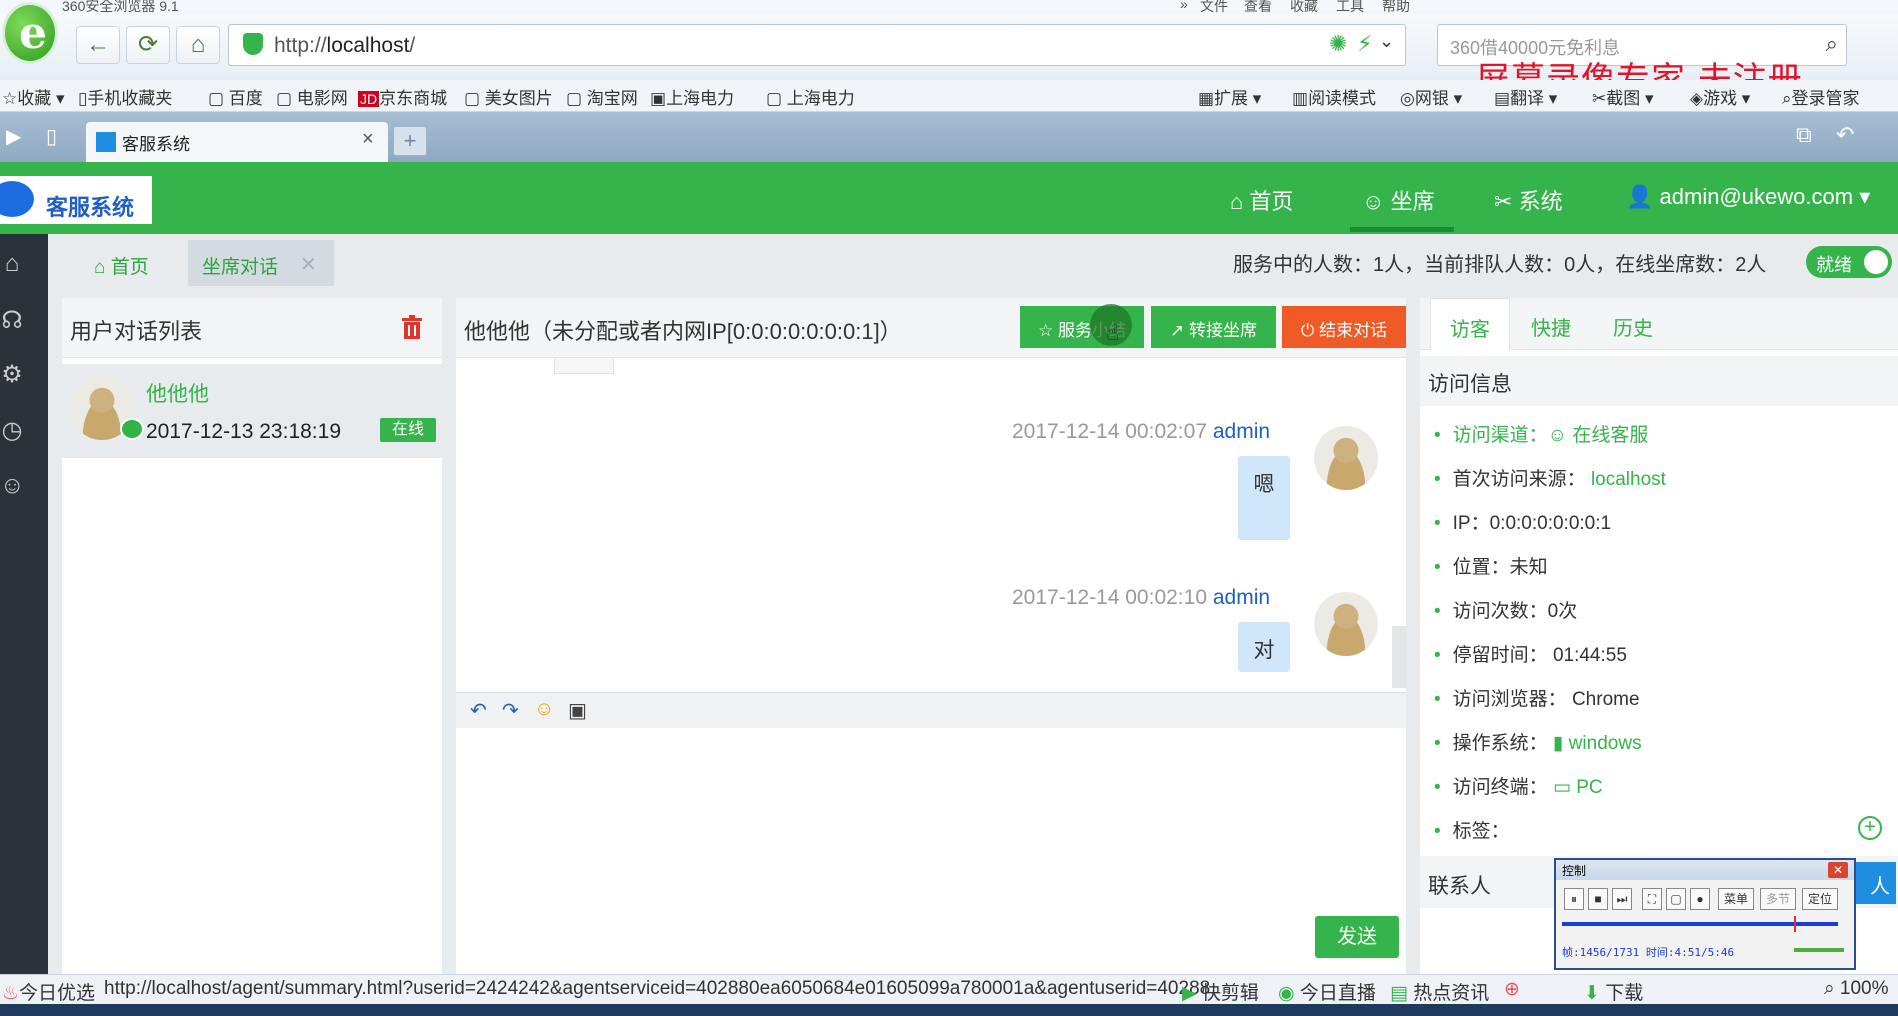 Image resolution: width=1898 pixels, height=1016 pixels. Describe the element at coordinates (1550, 479) in the screenshot. I see `info-source: • 首次访问来源： localhost` at that location.